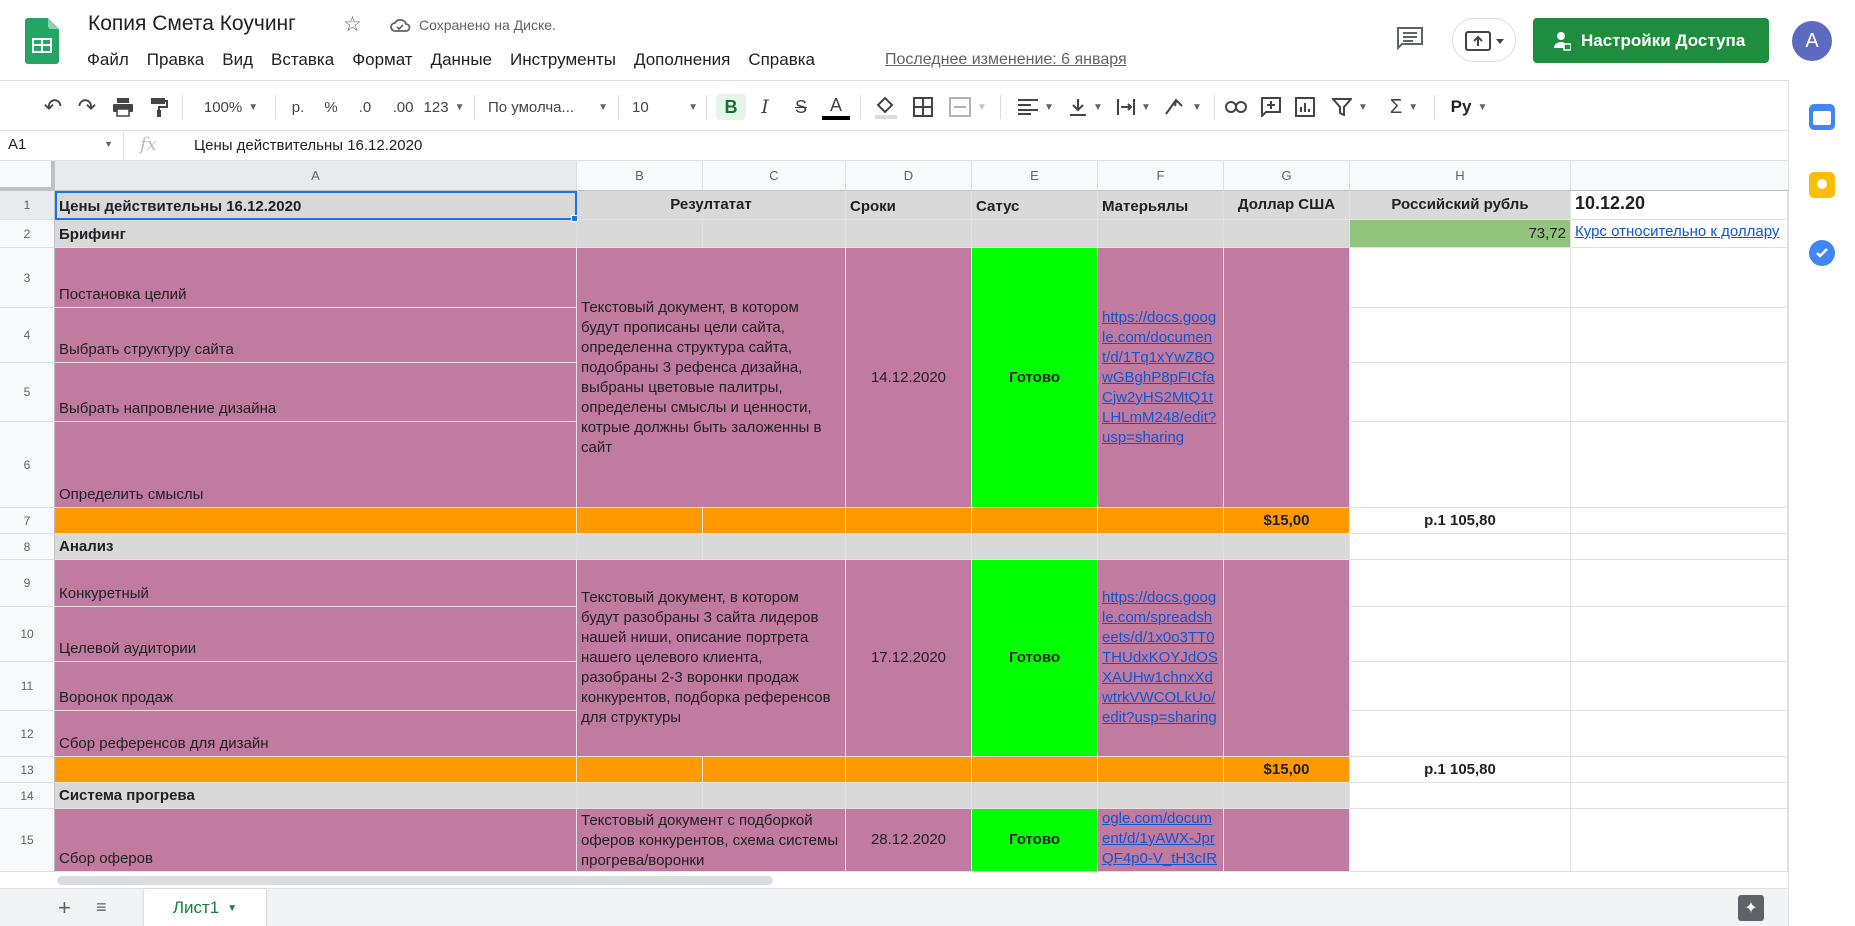 The width and height of the screenshot is (1855, 926). I want to click on cell-c13, so click(774, 770).